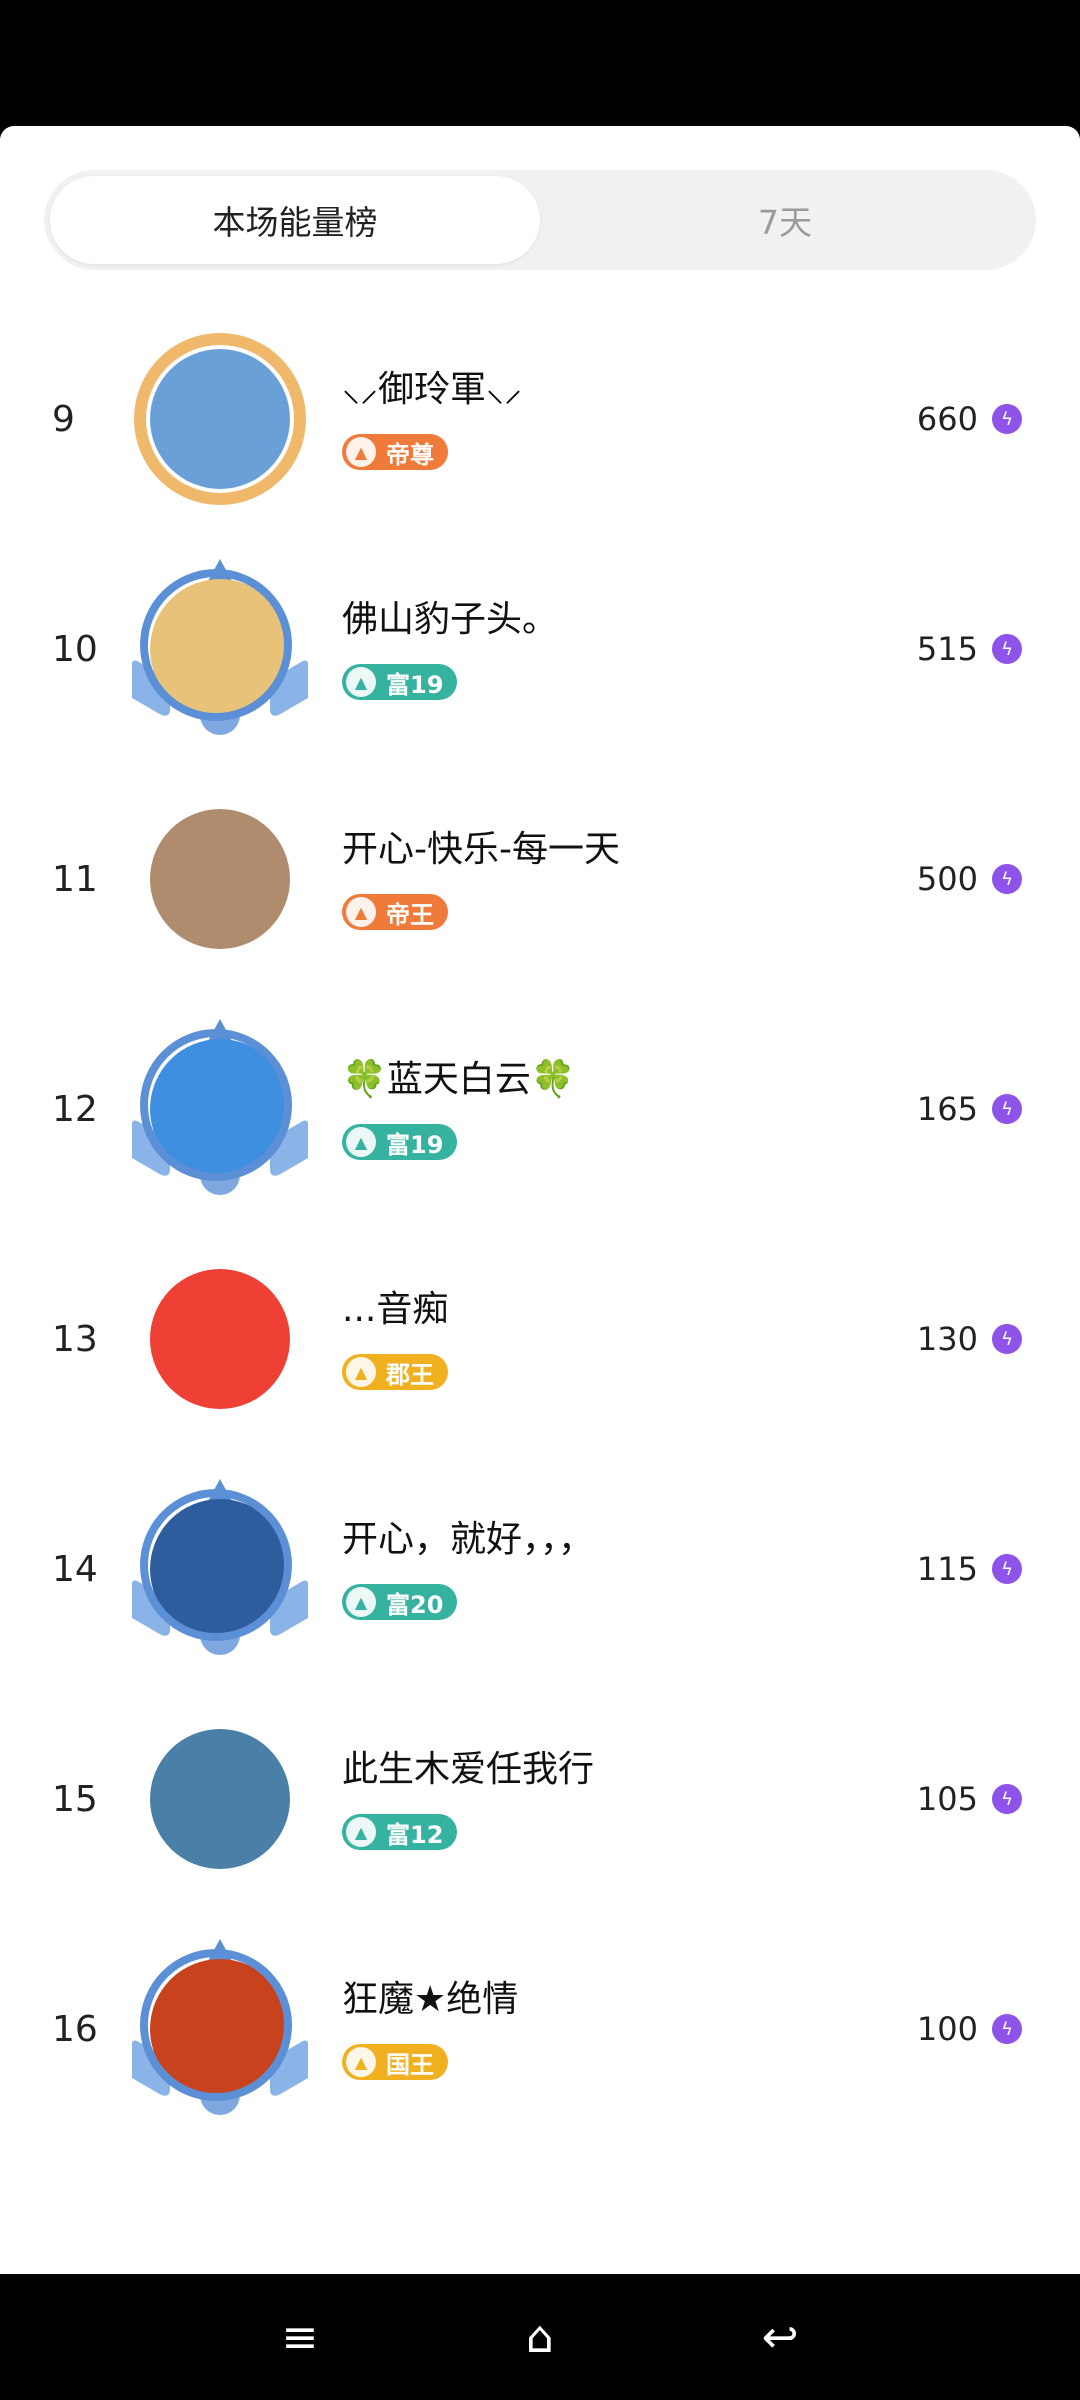  I want to click on leaderboard-row: 12 🍀蓝天白云🍀 ▲ 富19 165 ϟ, so click(540, 1109).